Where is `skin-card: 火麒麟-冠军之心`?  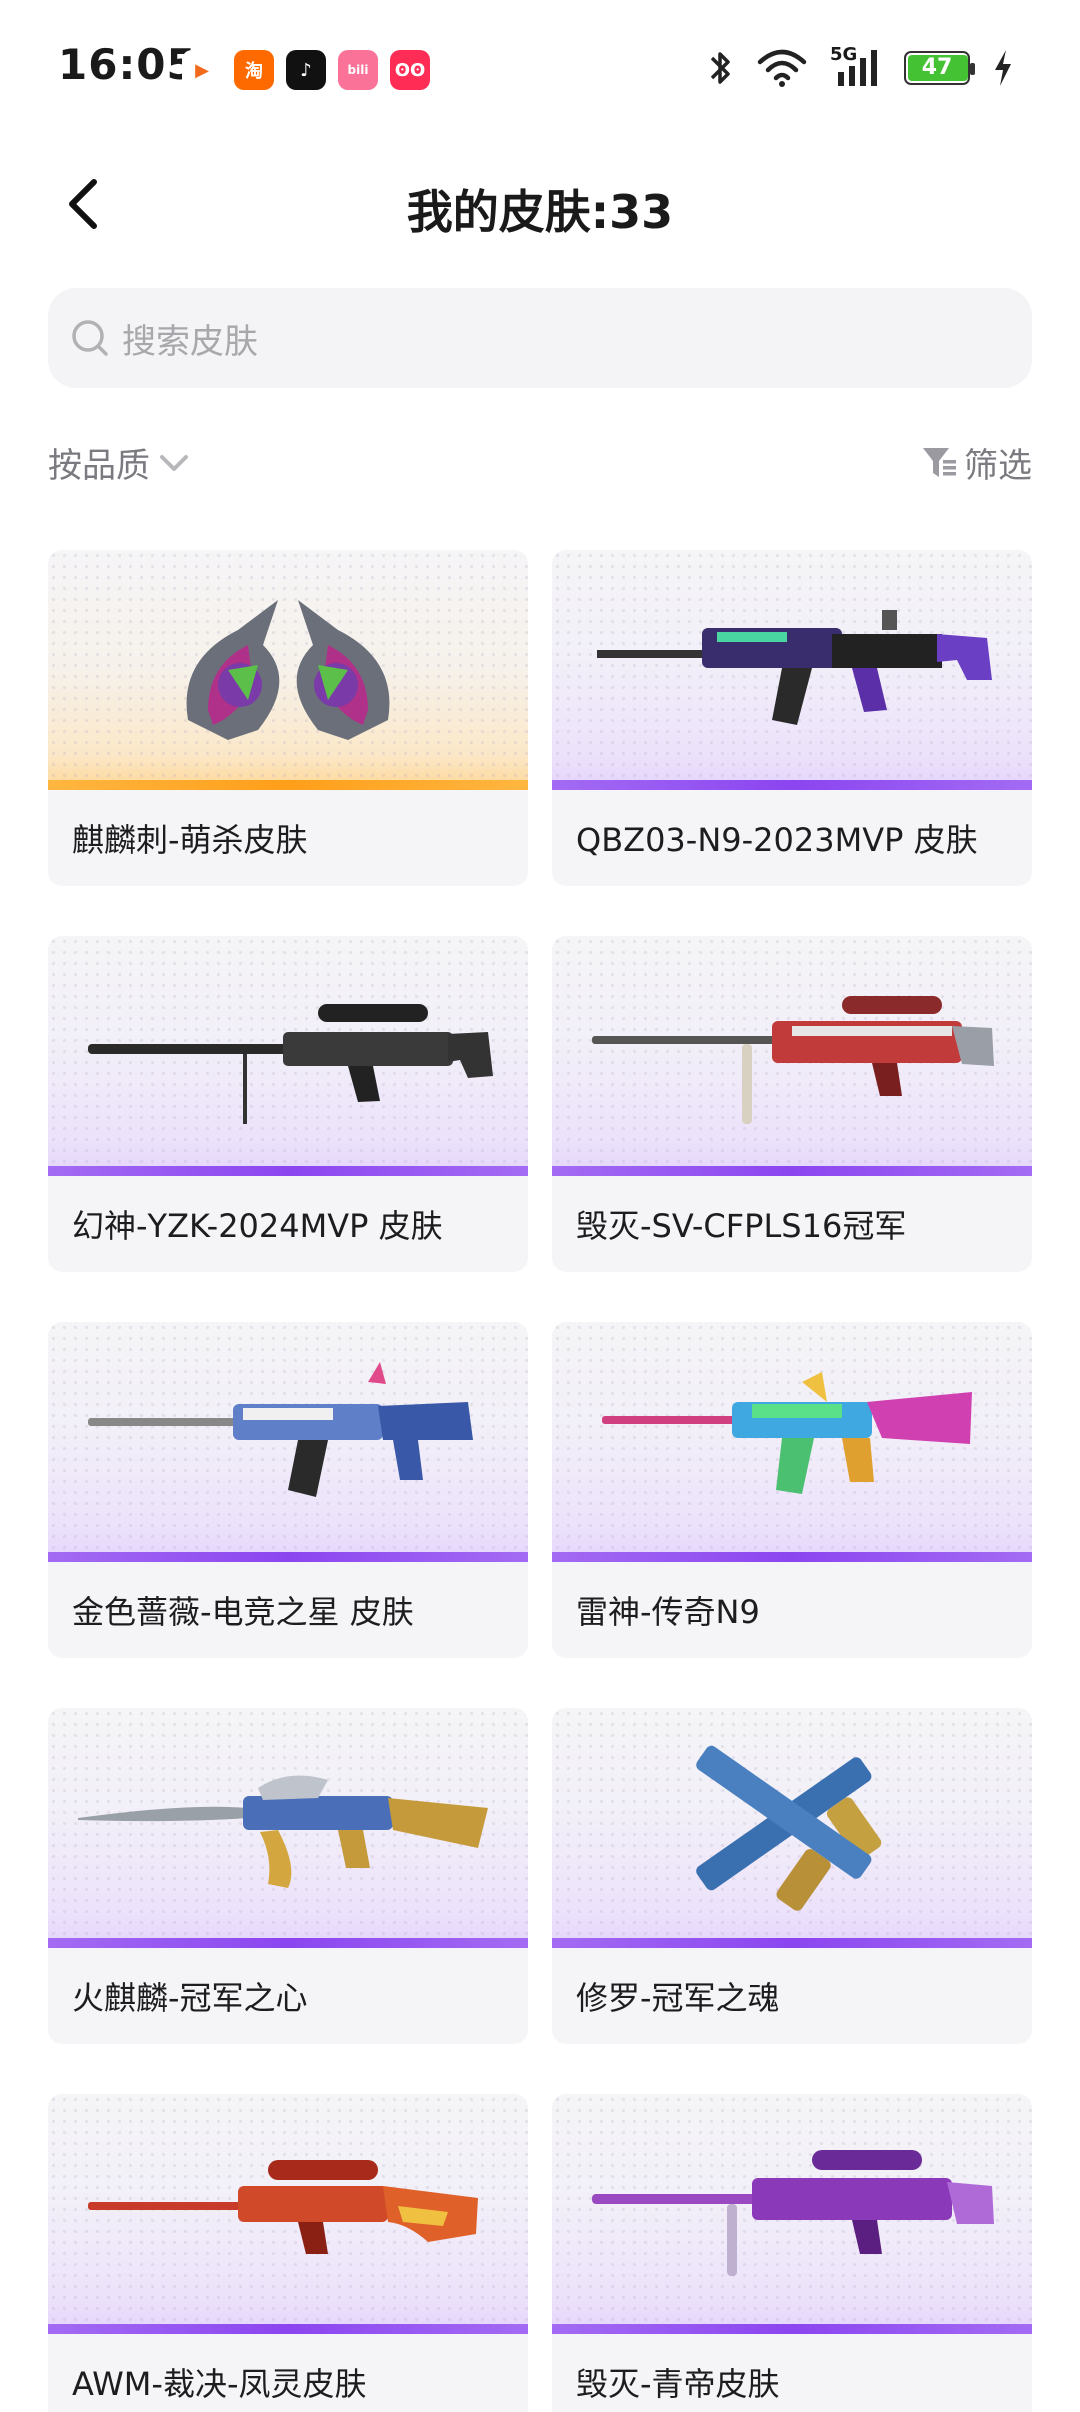 skin-card: 火麒麟-冠军之心 is located at coordinates (288, 1876).